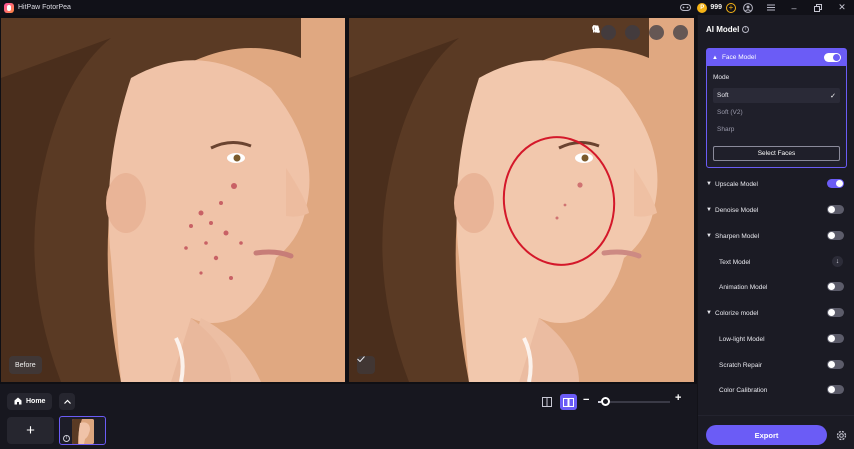  Describe the element at coordinates (30, 430) in the screenshot. I see `add-image-button: +` at that location.